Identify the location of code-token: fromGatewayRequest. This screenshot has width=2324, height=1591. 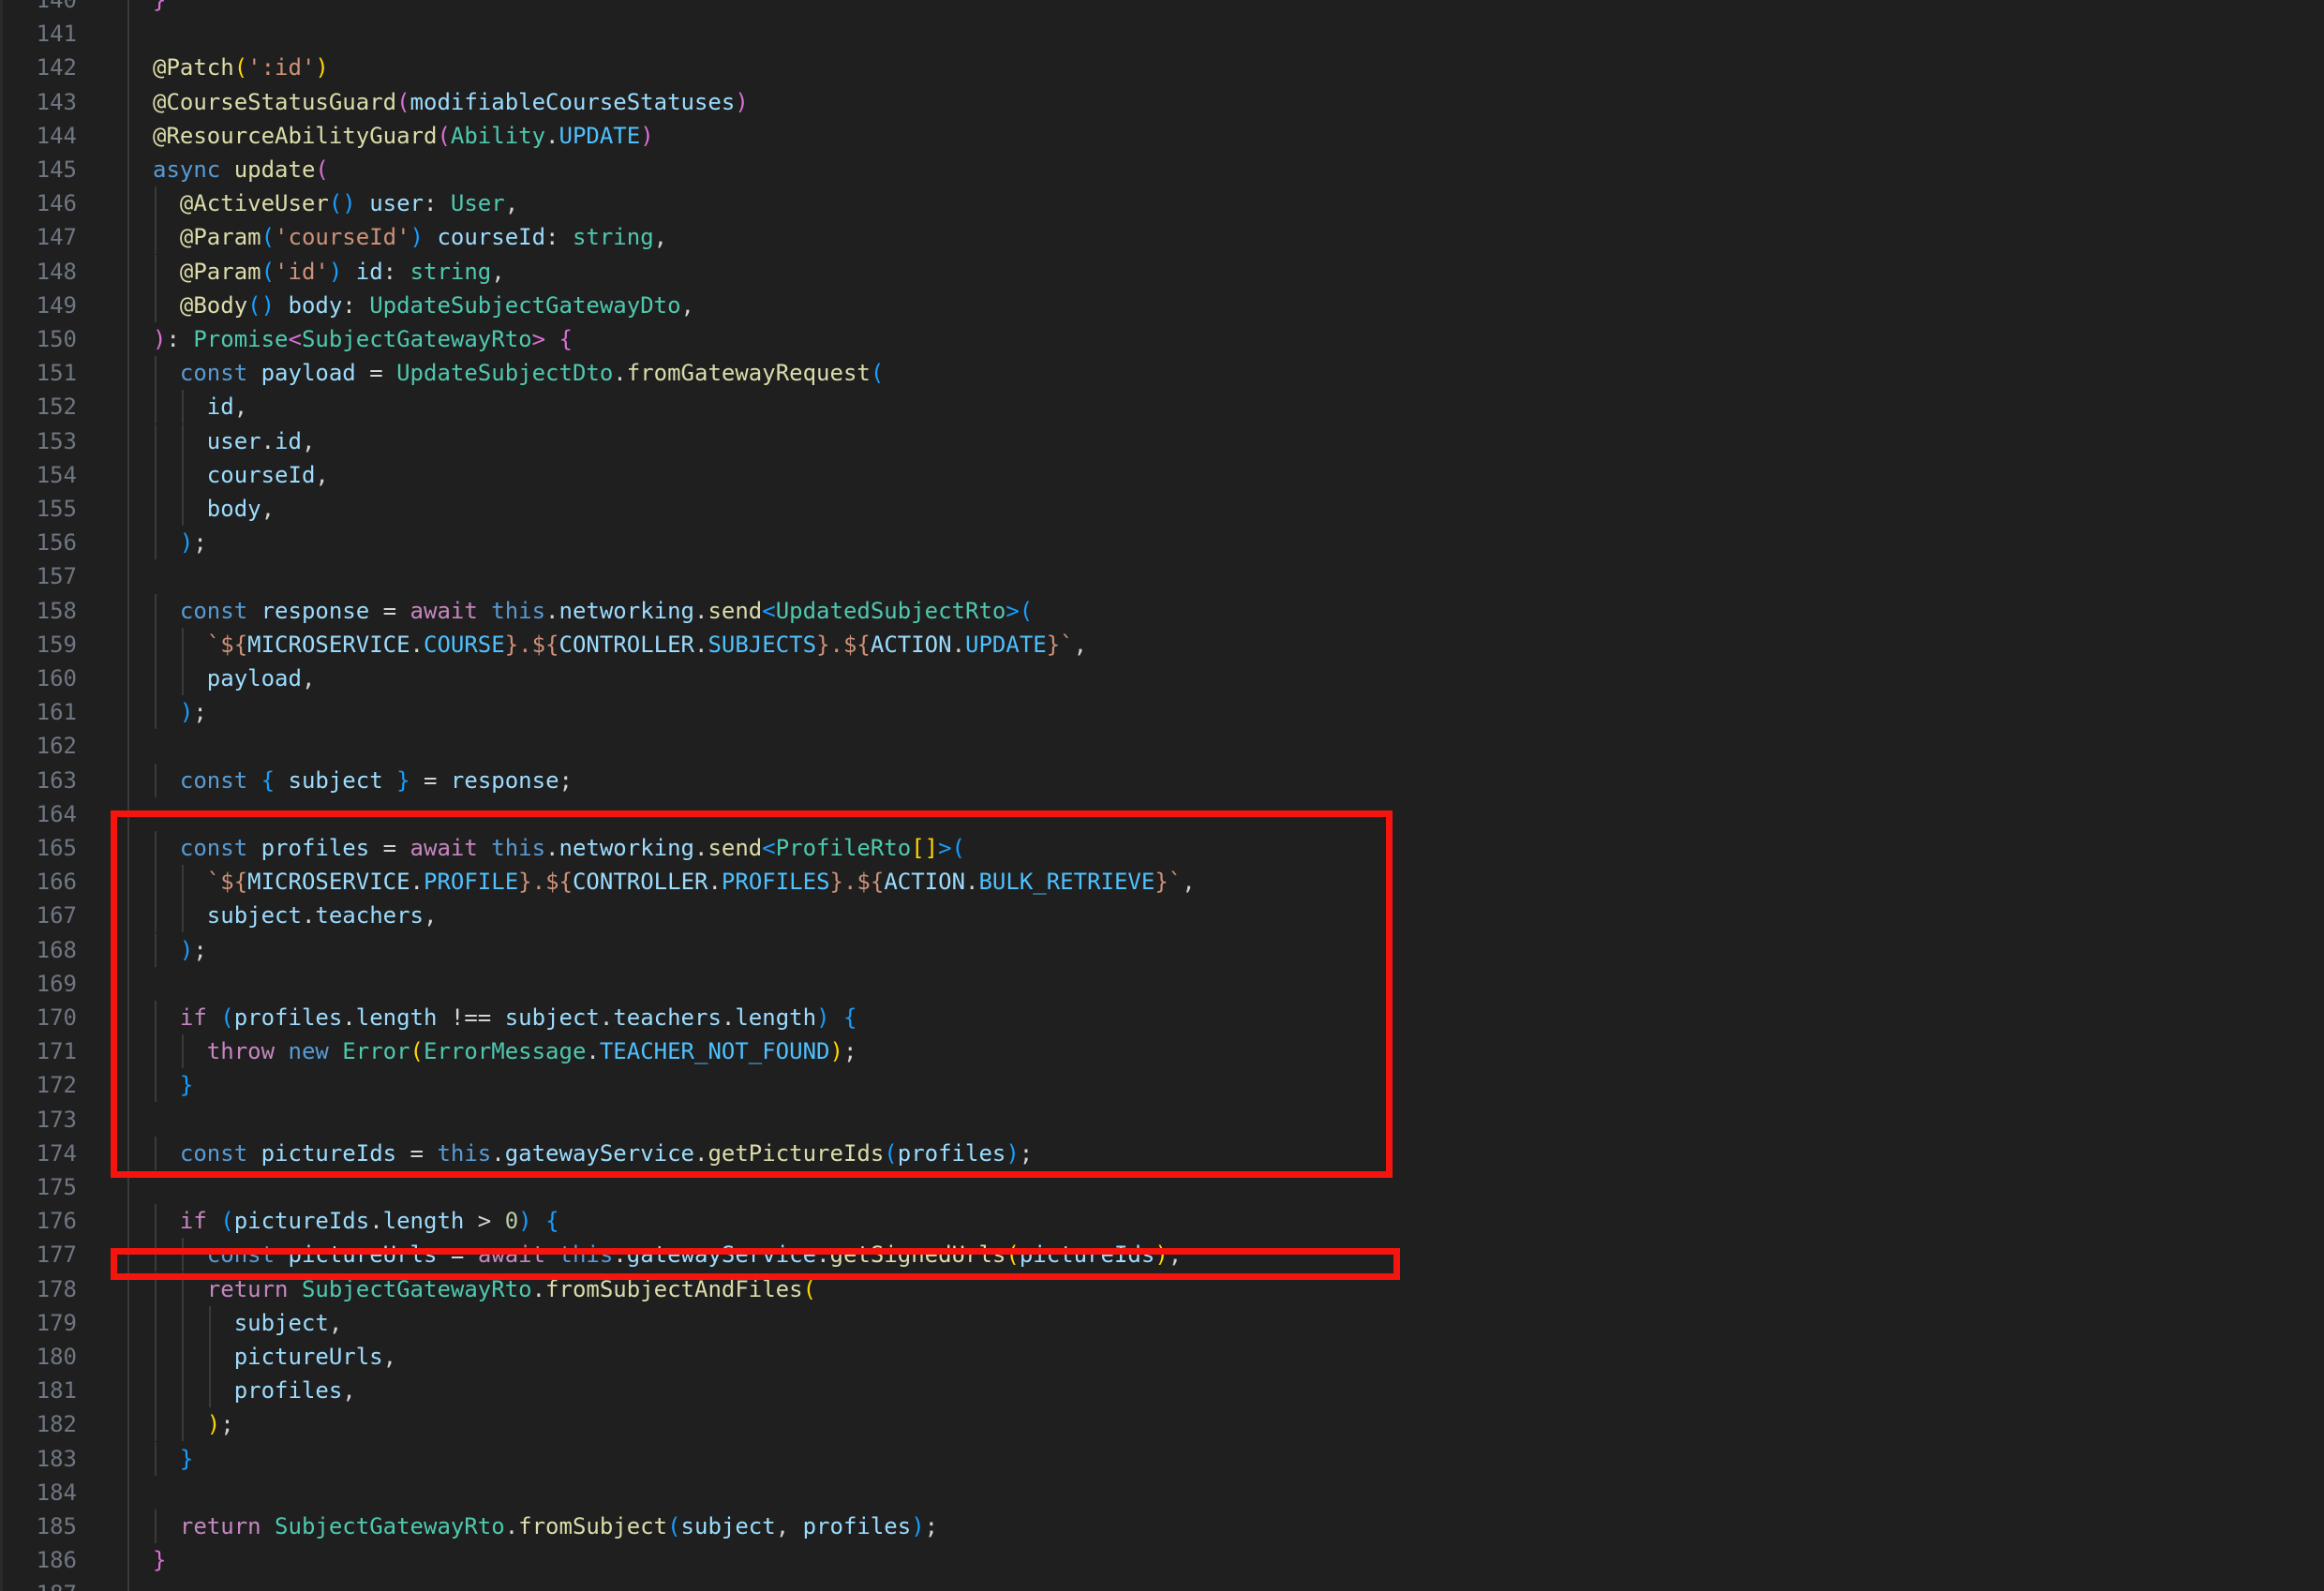
(748, 373).